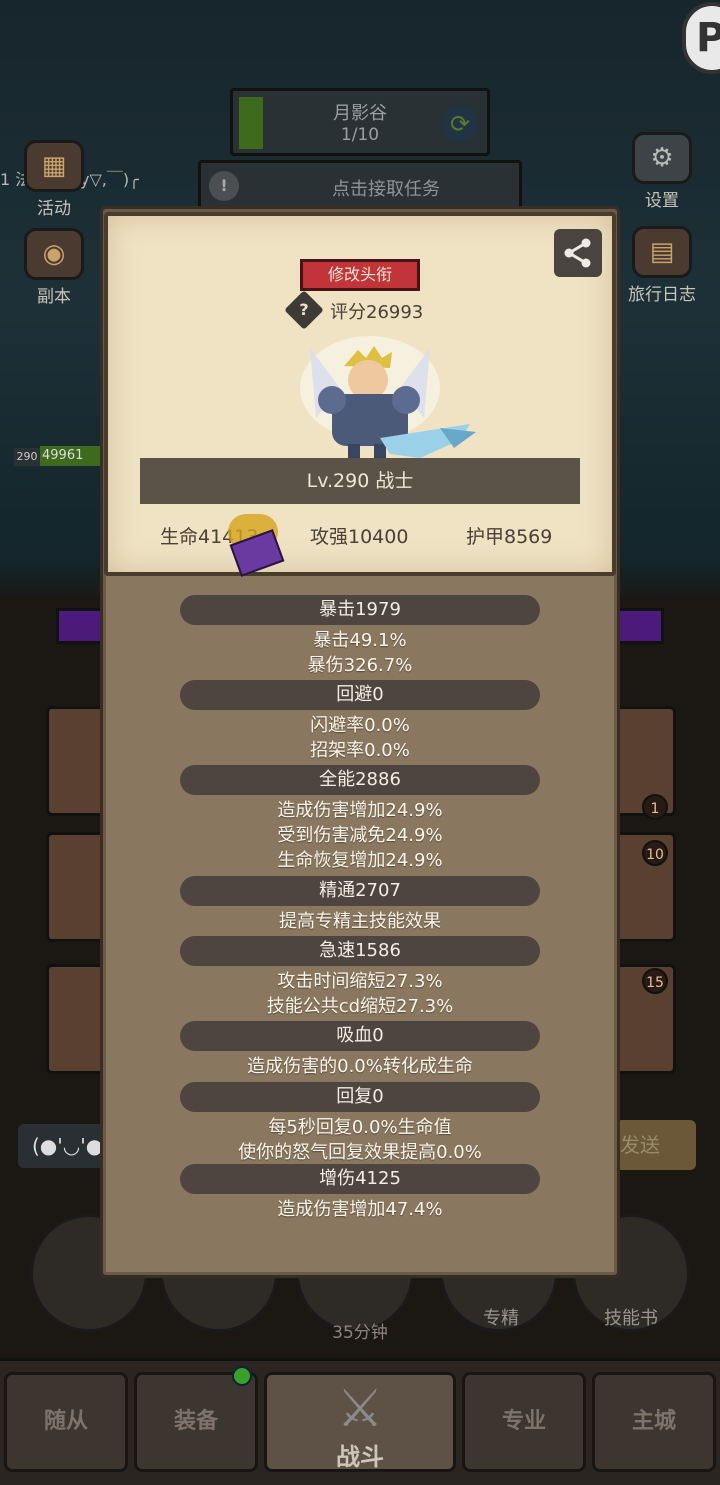  What do you see at coordinates (360, 1333) in the screenshot?
I see `idle-timer: 35分钟` at bounding box center [360, 1333].